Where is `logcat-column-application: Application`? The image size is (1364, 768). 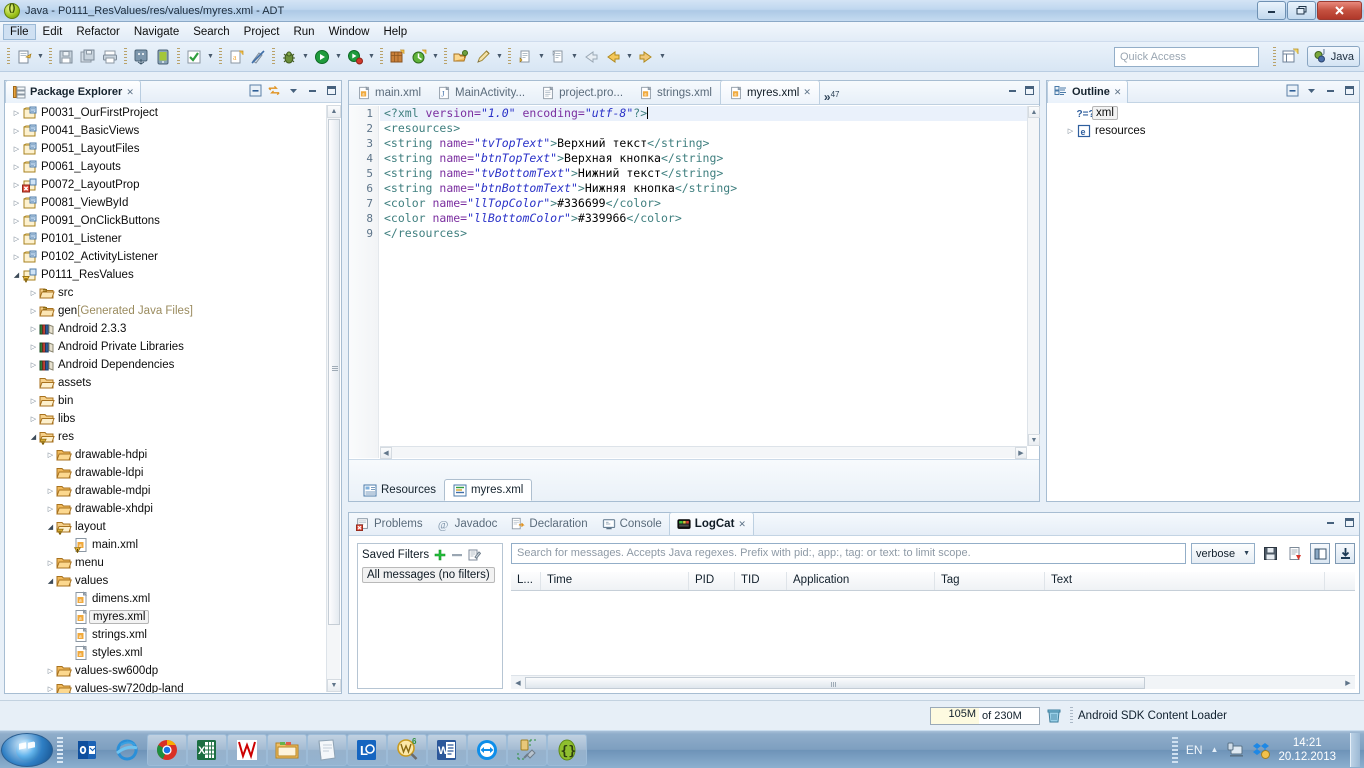
logcat-column-application: Application is located at coordinates (861, 581).